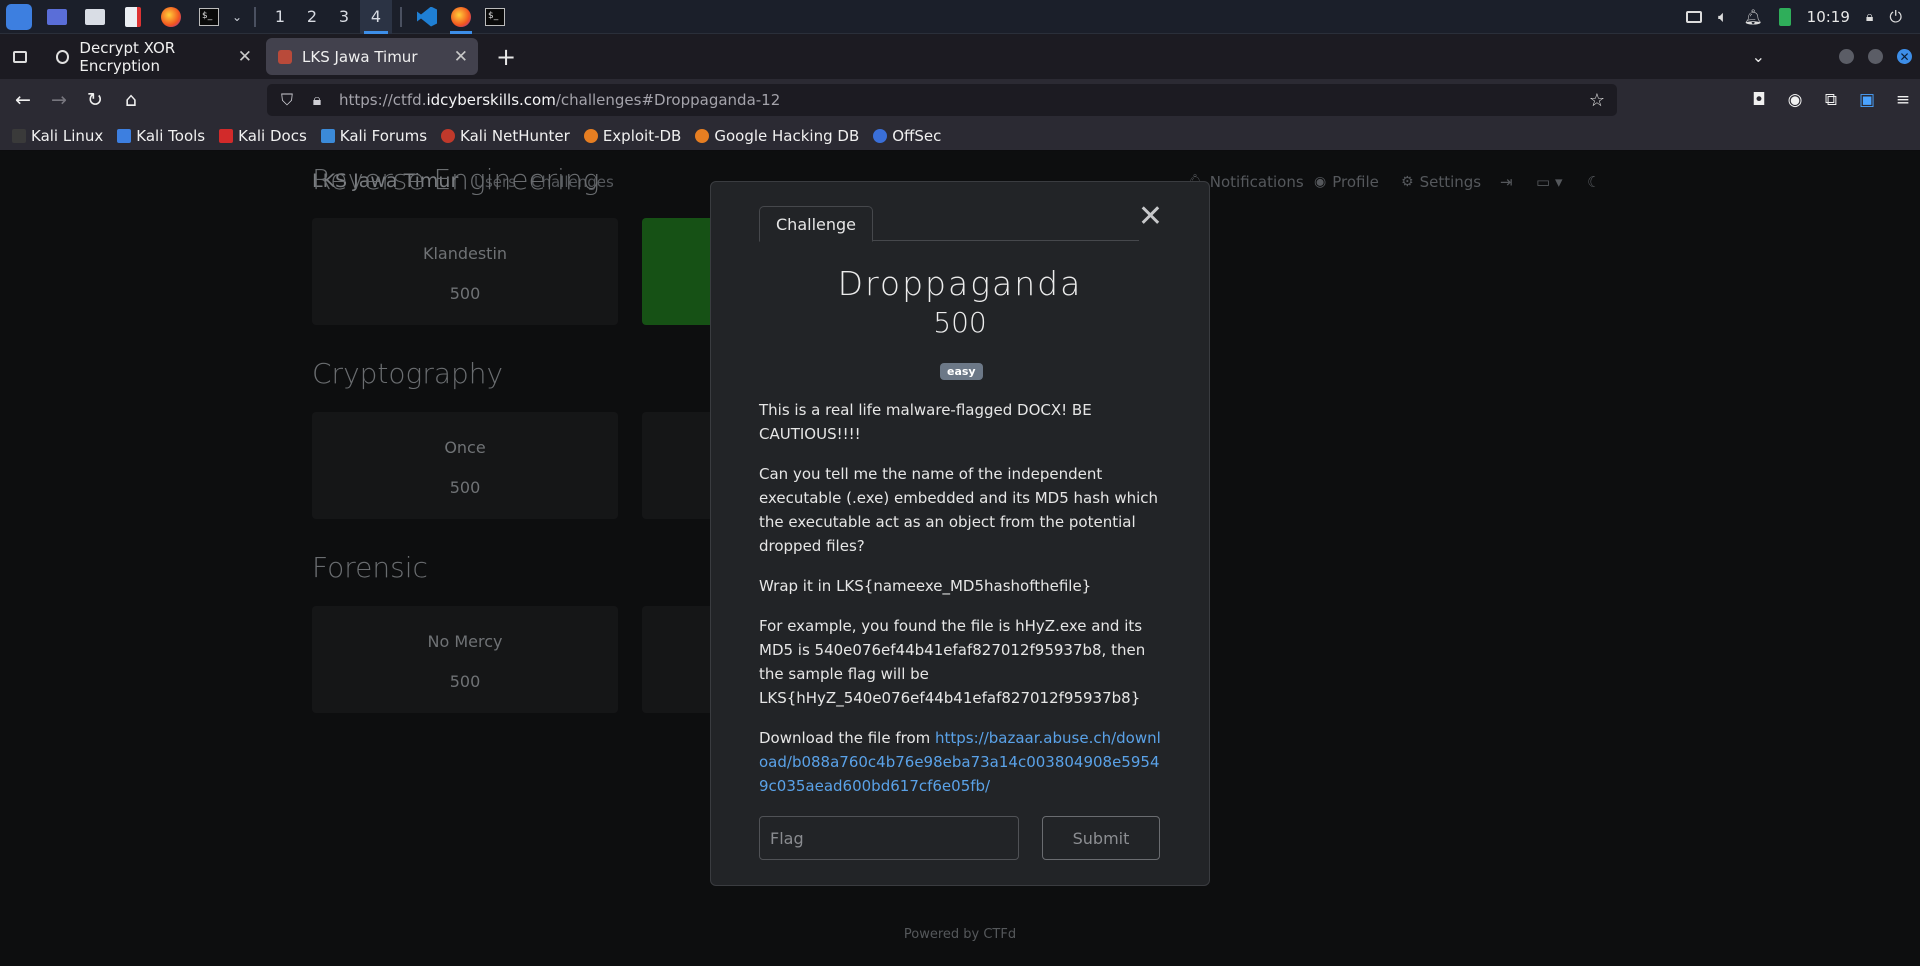  What do you see at coordinates (95, 17) in the screenshot?
I see `file-manager-icon` at bounding box center [95, 17].